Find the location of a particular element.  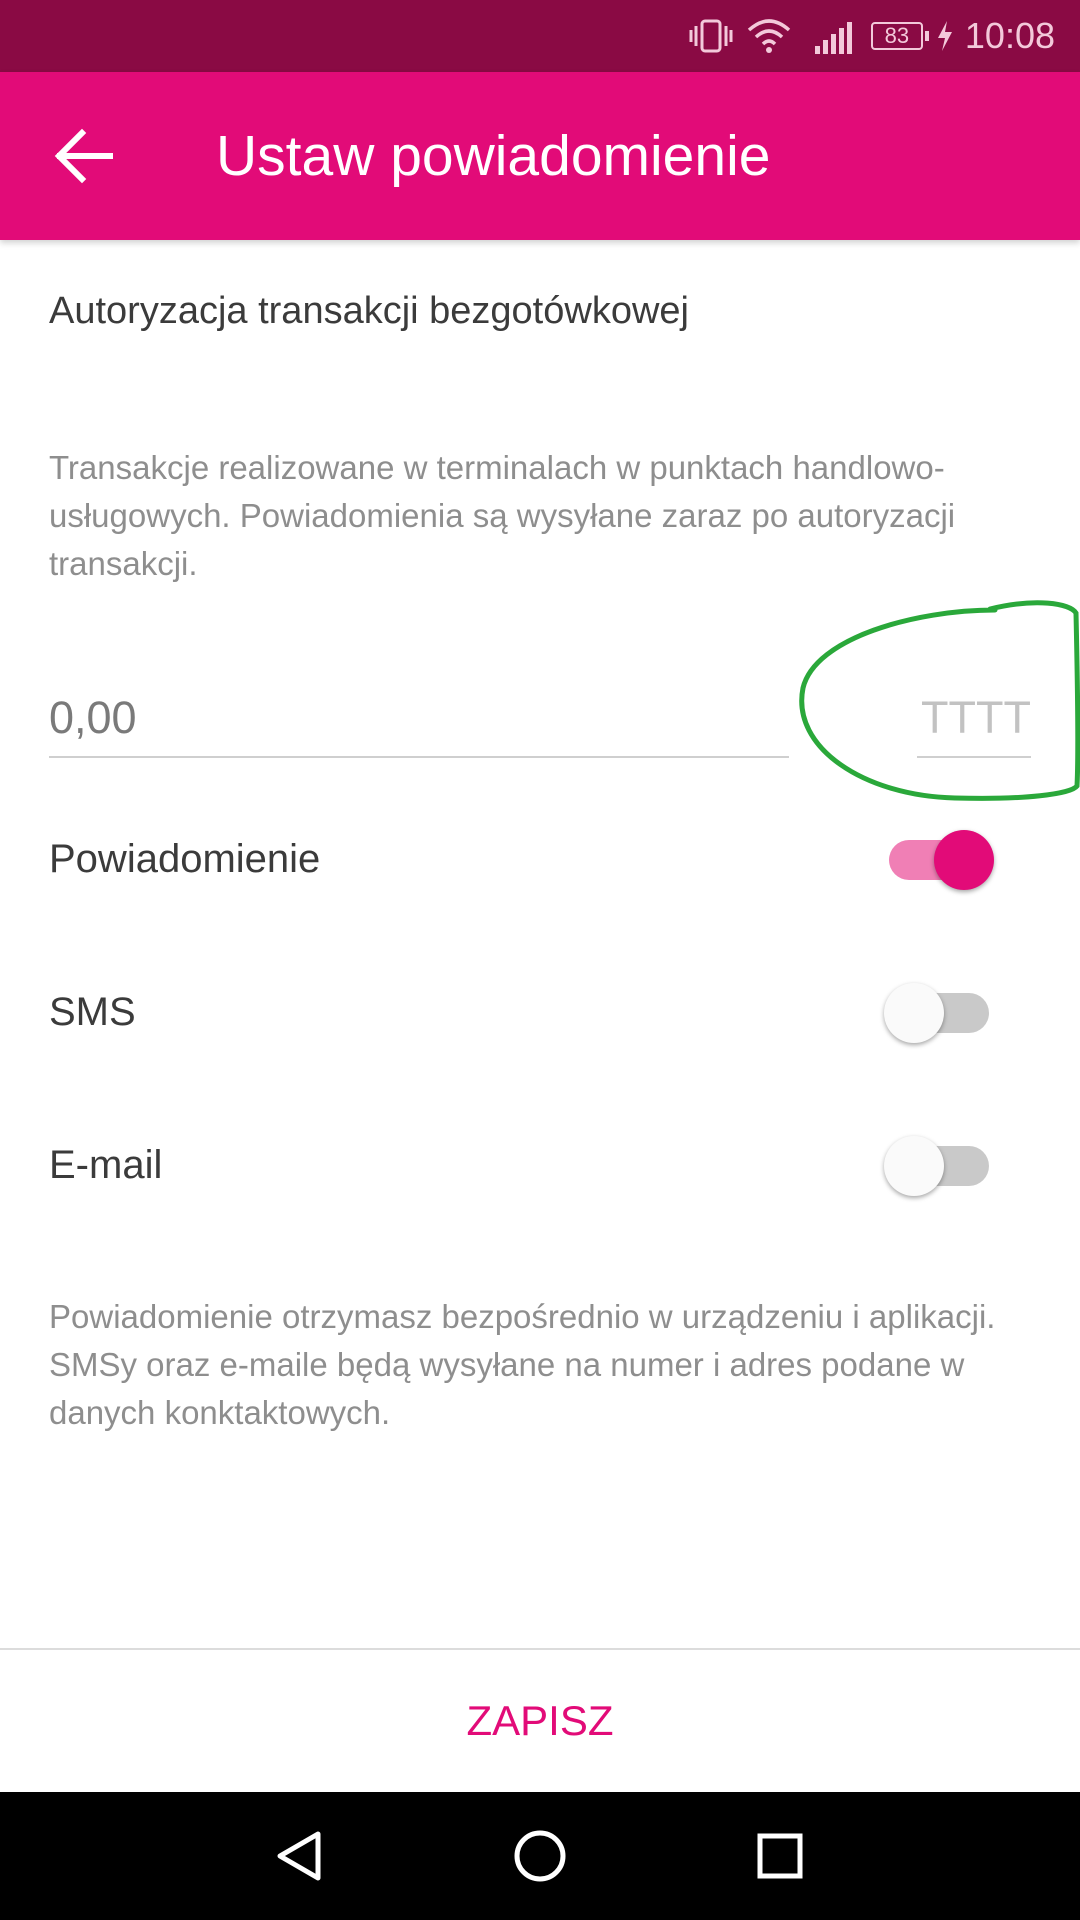

battery-level: 83 is located at coordinates (897, 35).